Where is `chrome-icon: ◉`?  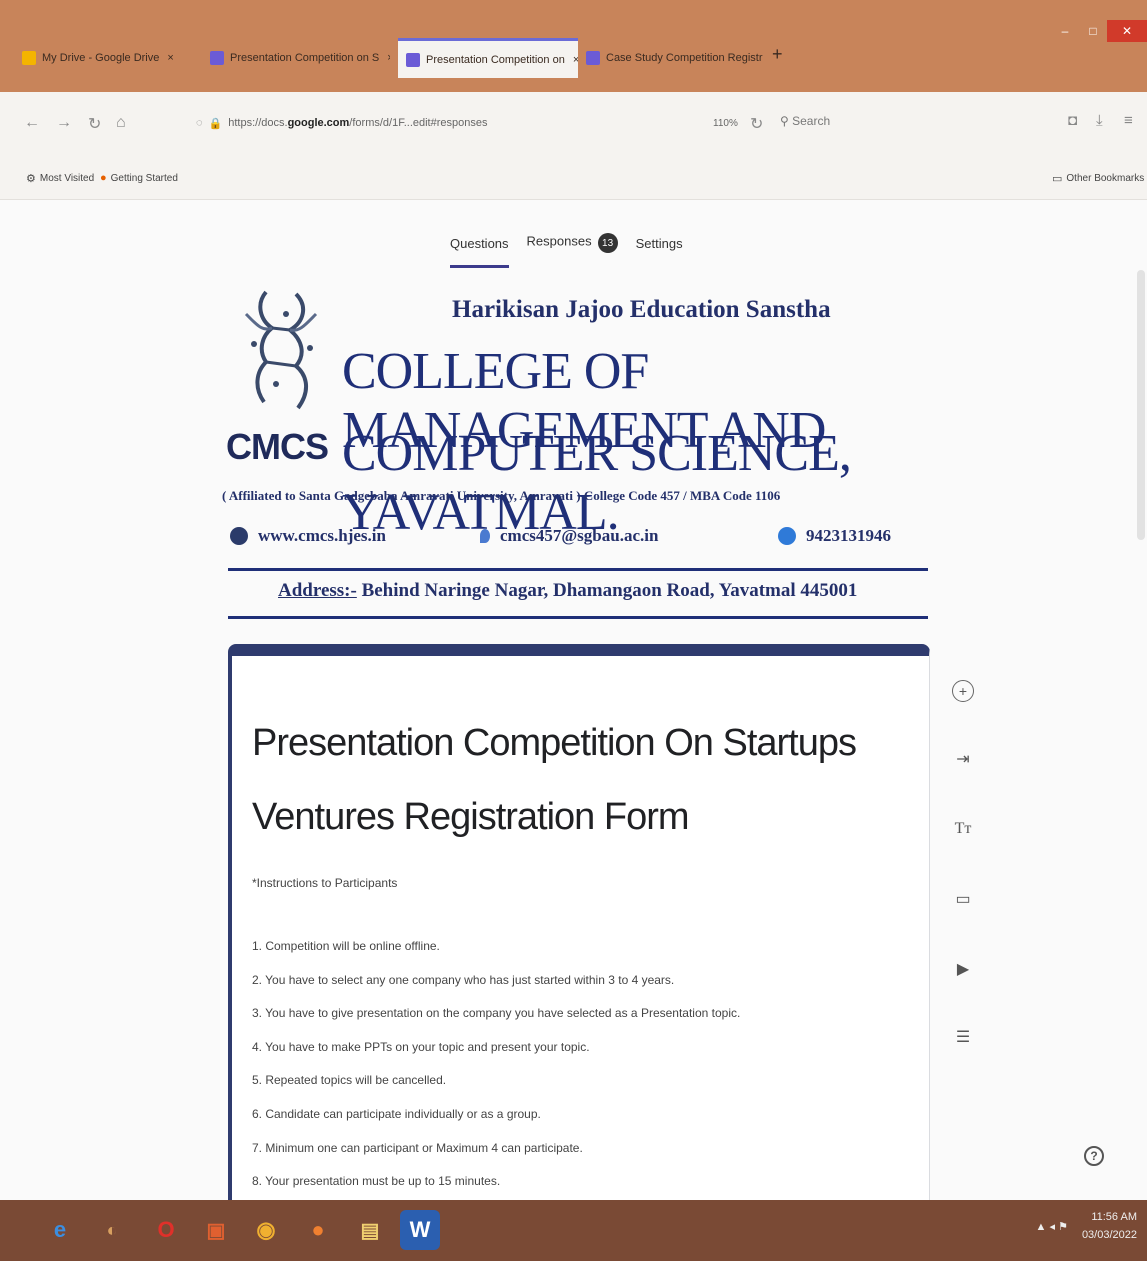
chrome-icon: ◉ is located at coordinates (266, 1230).